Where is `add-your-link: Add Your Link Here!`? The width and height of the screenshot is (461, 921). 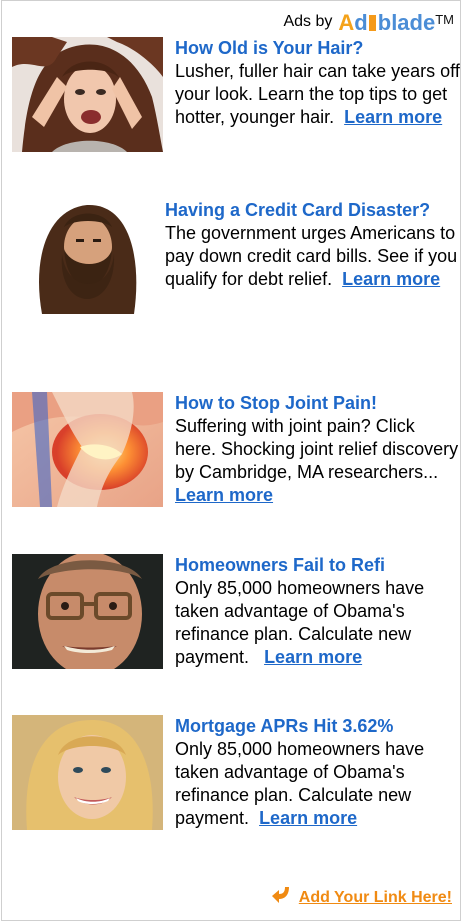 add-your-link: Add Your Link Here! is located at coordinates (361, 897).